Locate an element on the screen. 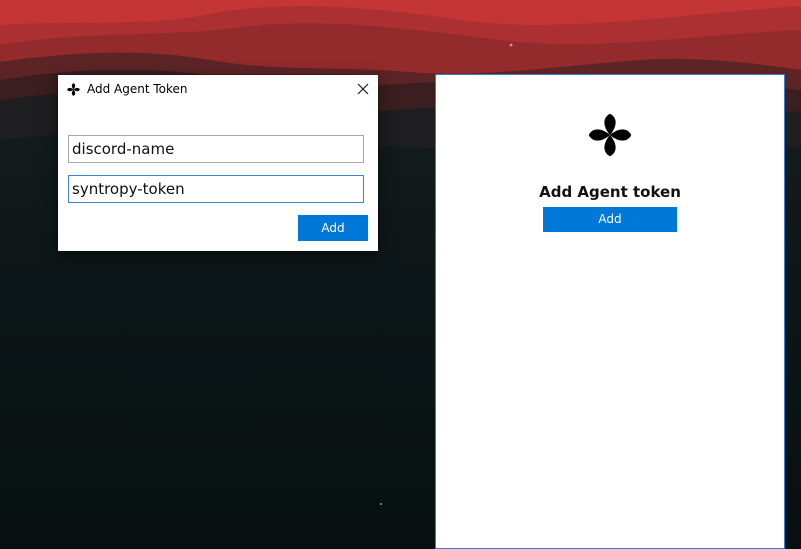 The image size is (801, 549). close-icon is located at coordinates (363, 89).